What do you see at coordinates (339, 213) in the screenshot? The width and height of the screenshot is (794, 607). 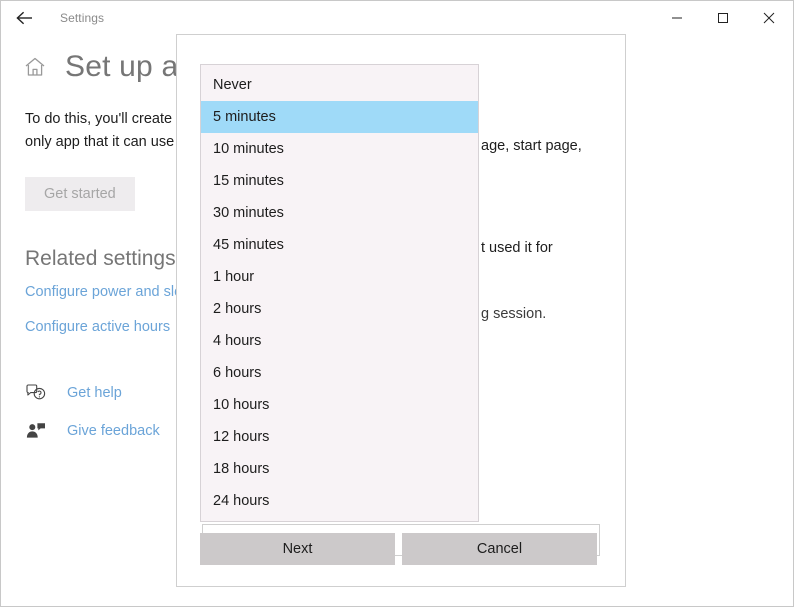 I see `dropdown-item: 30 minutes` at bounding box center [339, 213].